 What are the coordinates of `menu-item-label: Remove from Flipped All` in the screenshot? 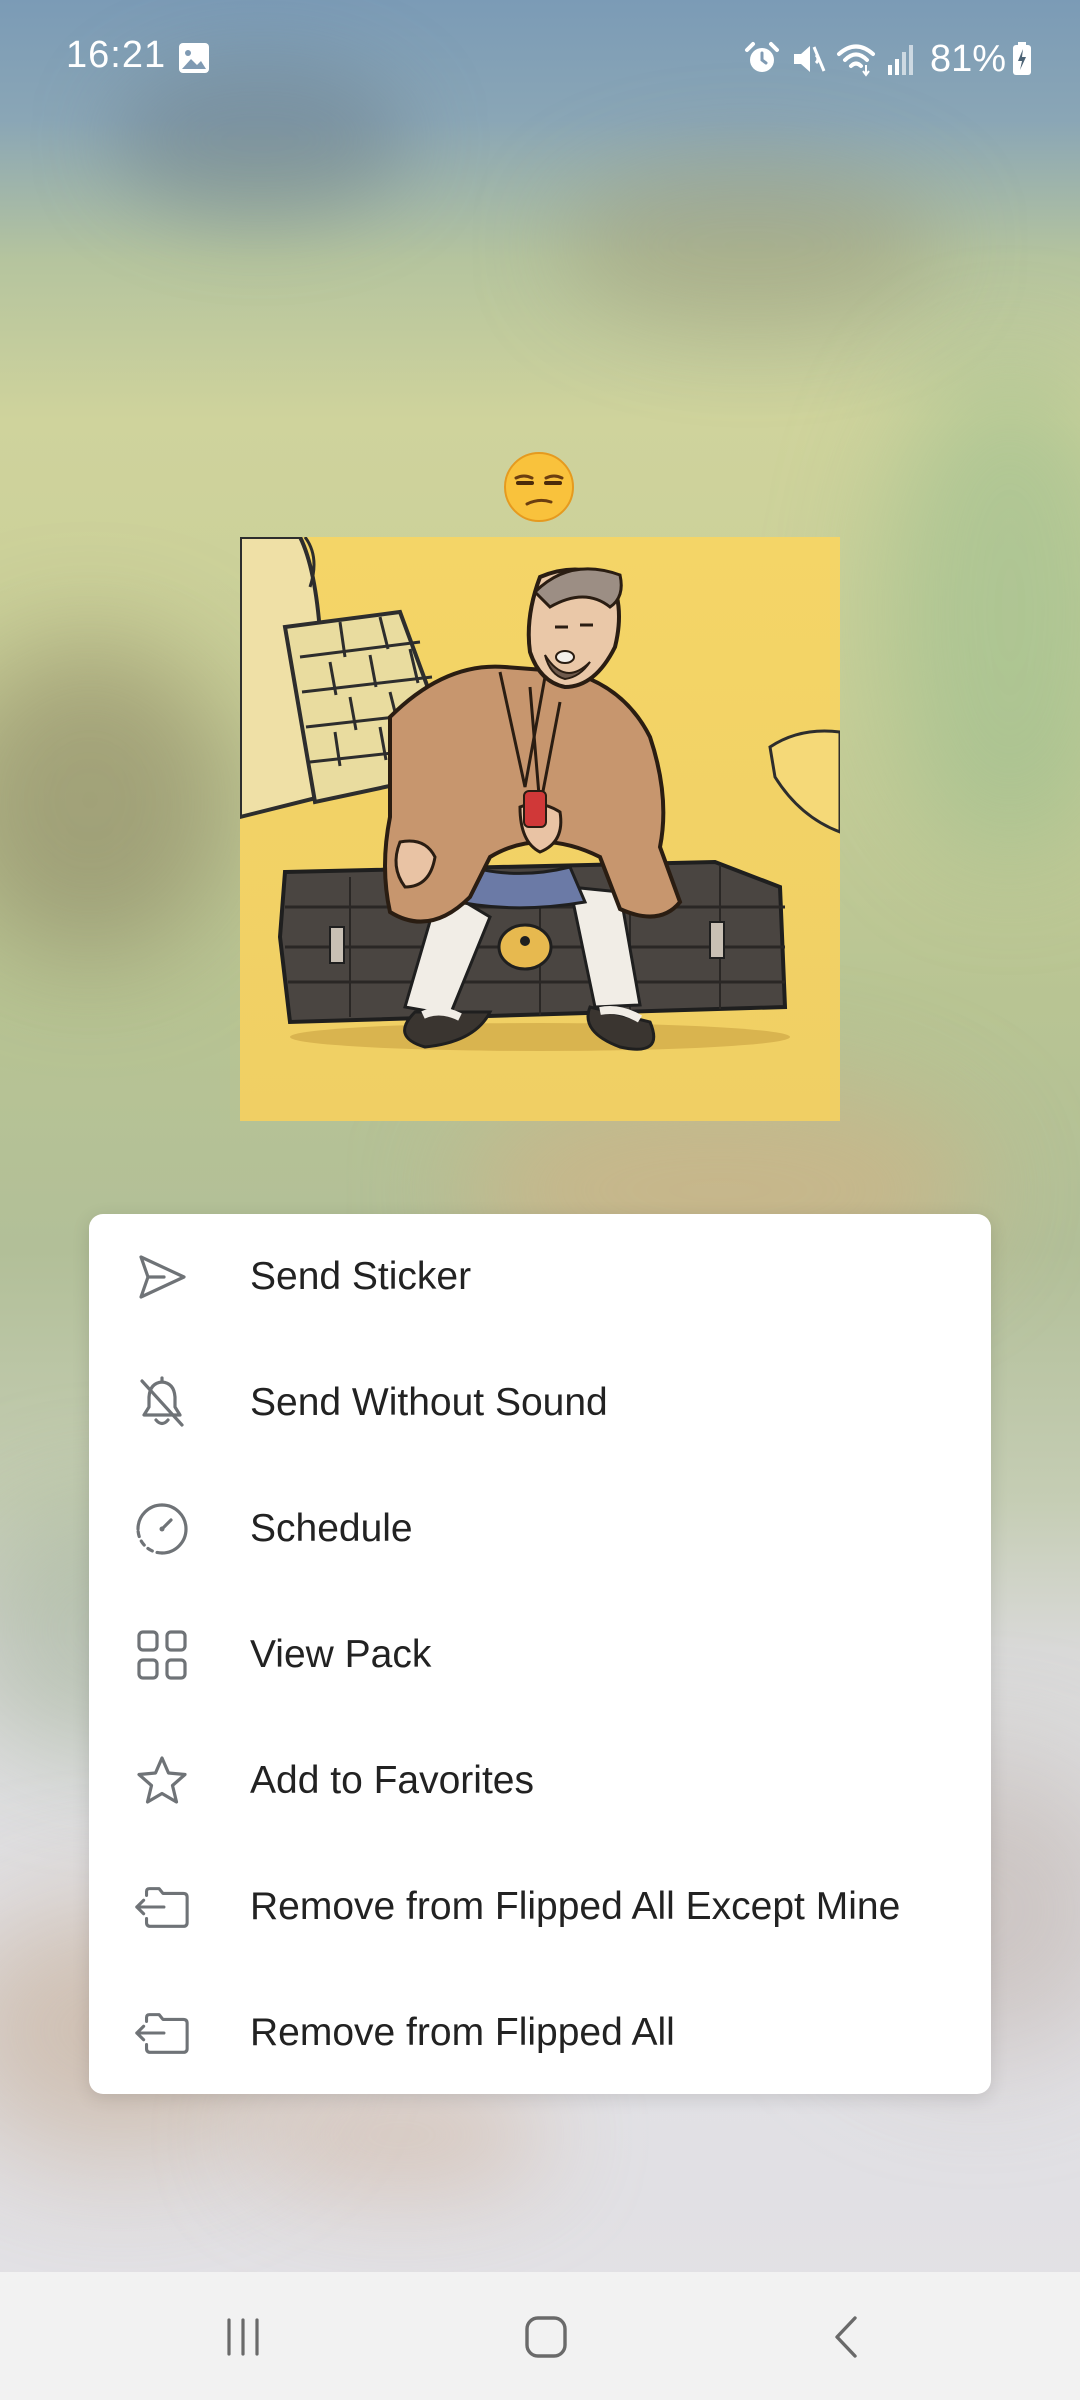 It's located at (462, 2032).